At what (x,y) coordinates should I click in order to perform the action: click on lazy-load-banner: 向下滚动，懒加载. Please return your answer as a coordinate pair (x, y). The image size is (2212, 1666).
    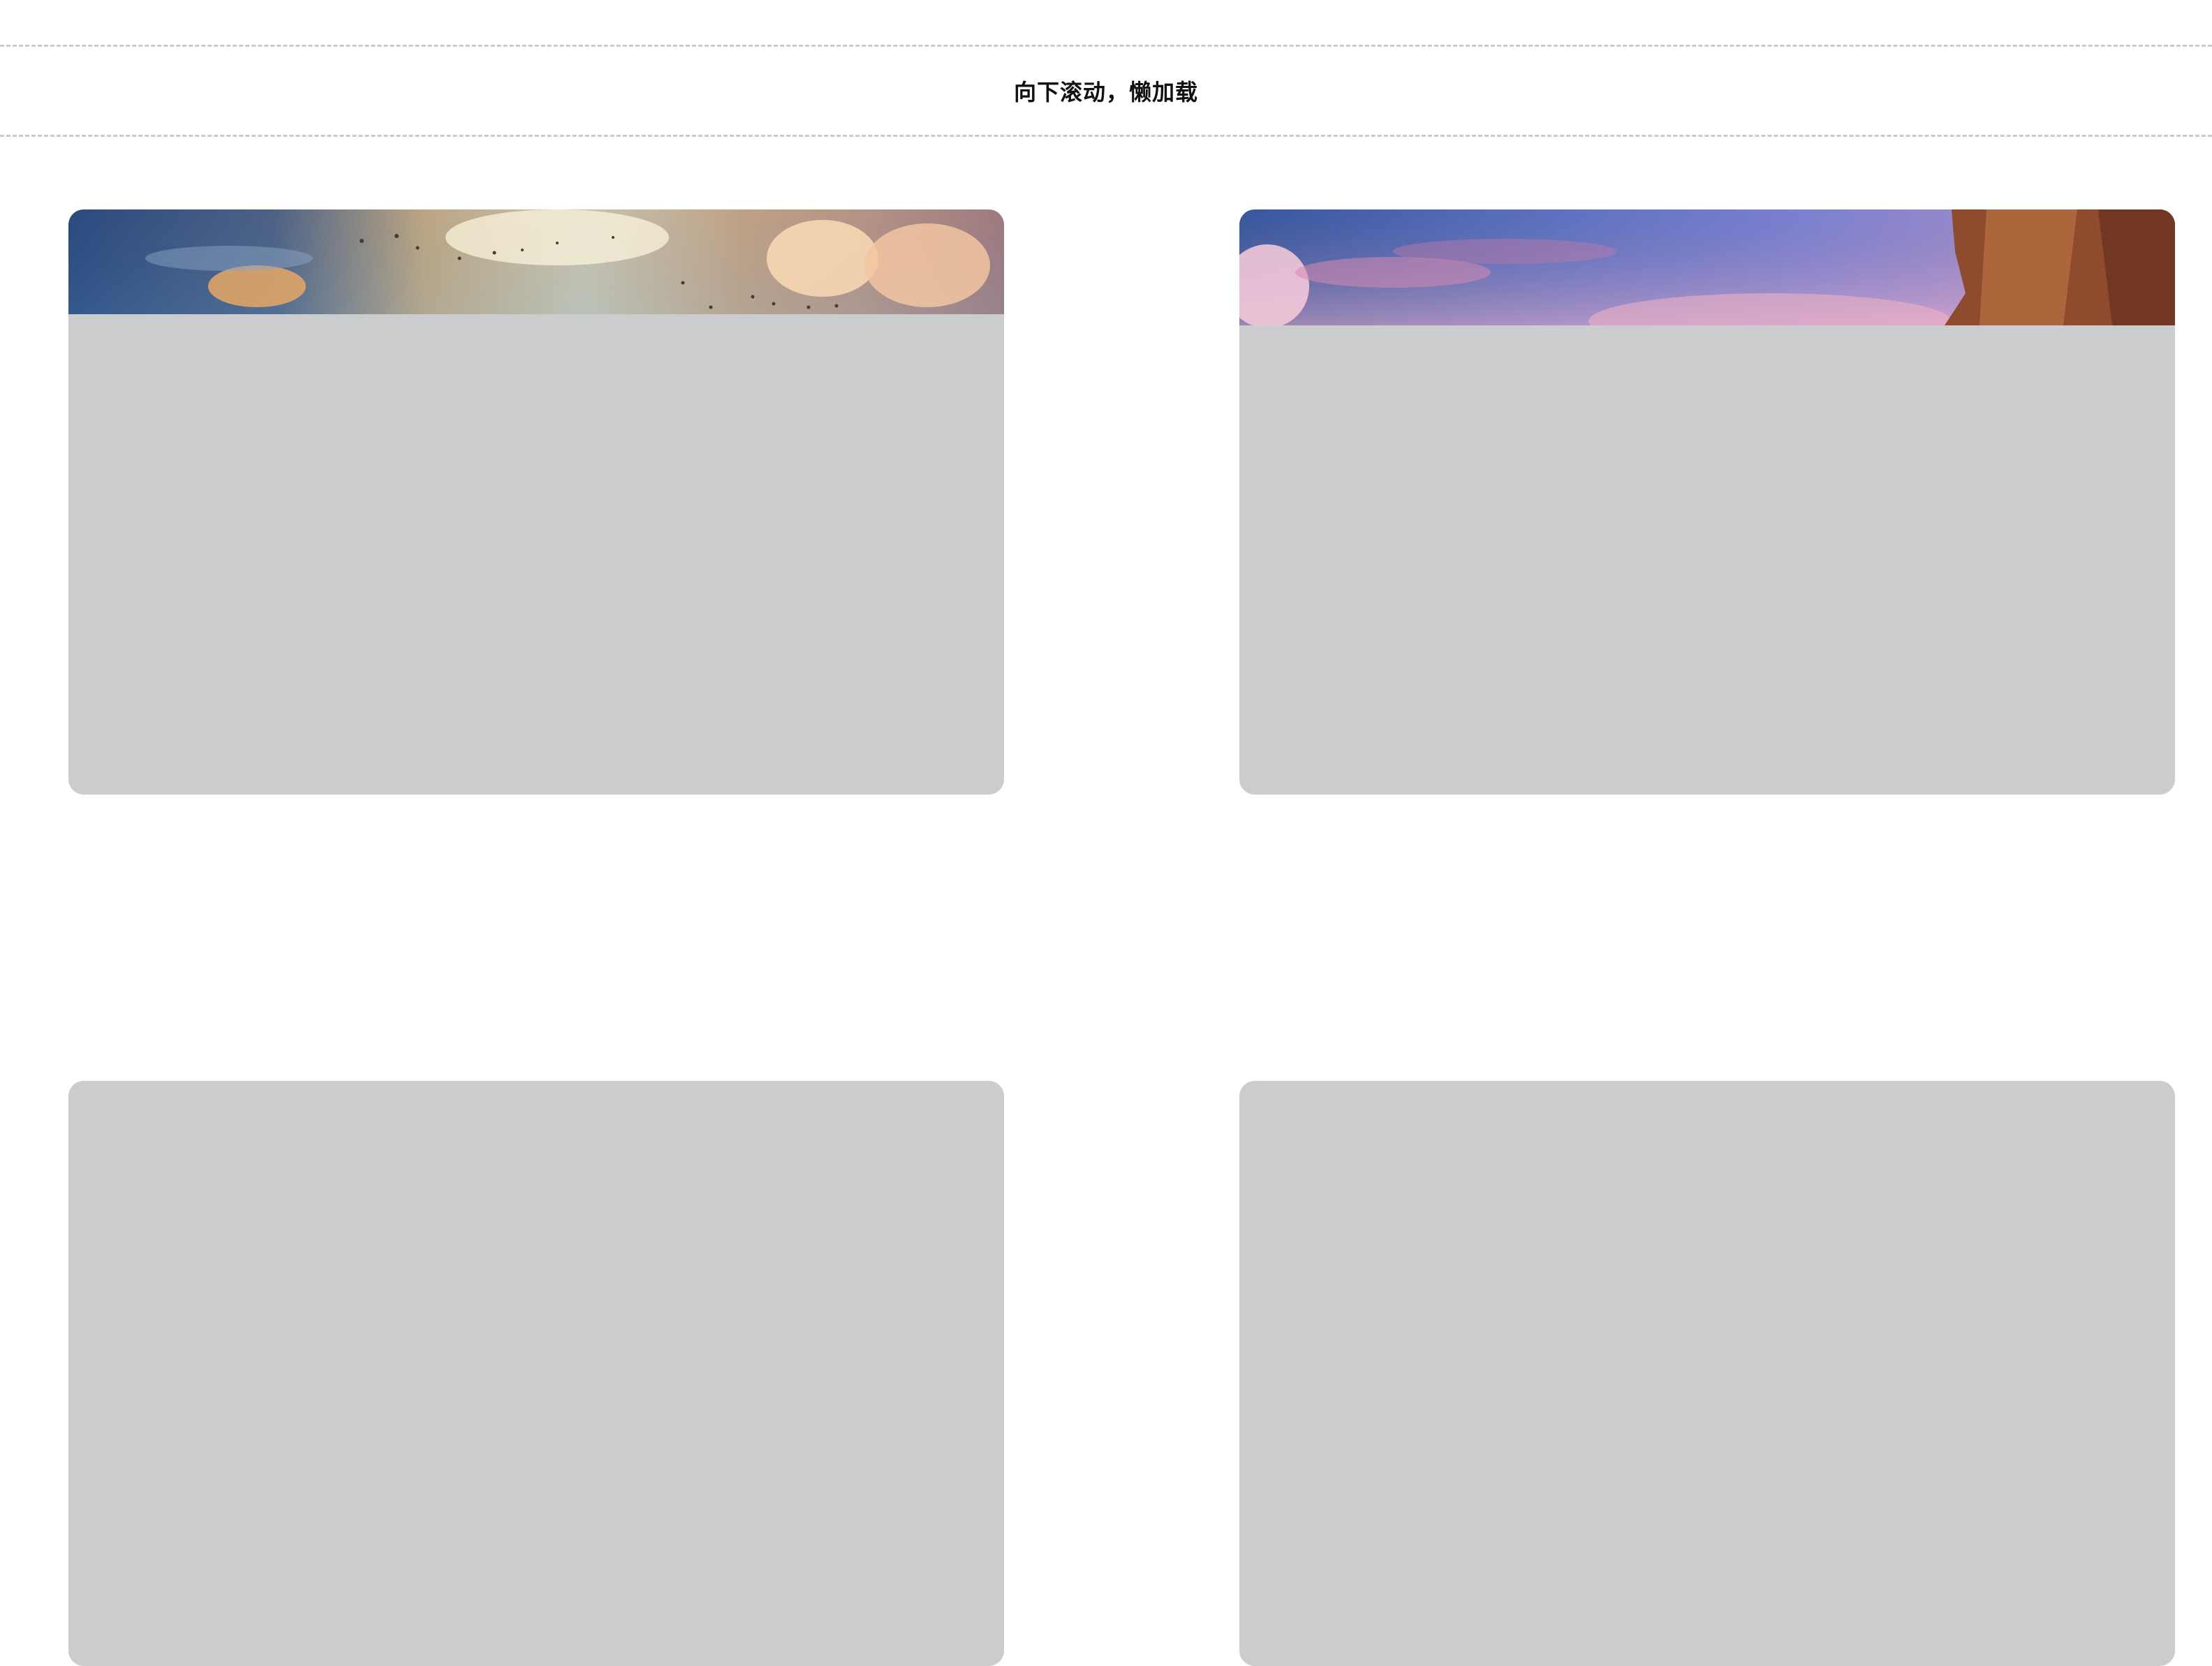
    Looking at the image, I should click on (1106, 91).